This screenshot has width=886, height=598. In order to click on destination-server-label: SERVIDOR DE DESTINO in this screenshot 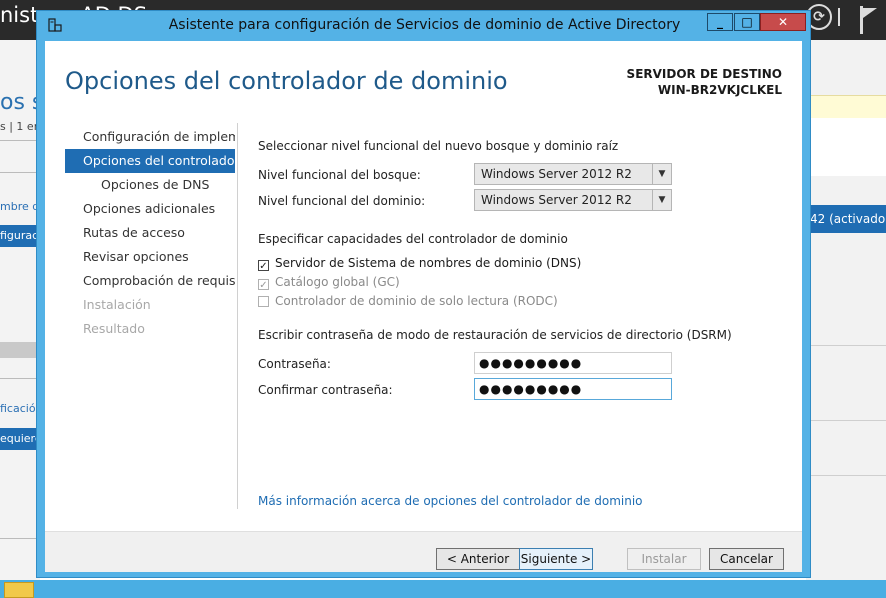, I will do `click(704, 74)`.